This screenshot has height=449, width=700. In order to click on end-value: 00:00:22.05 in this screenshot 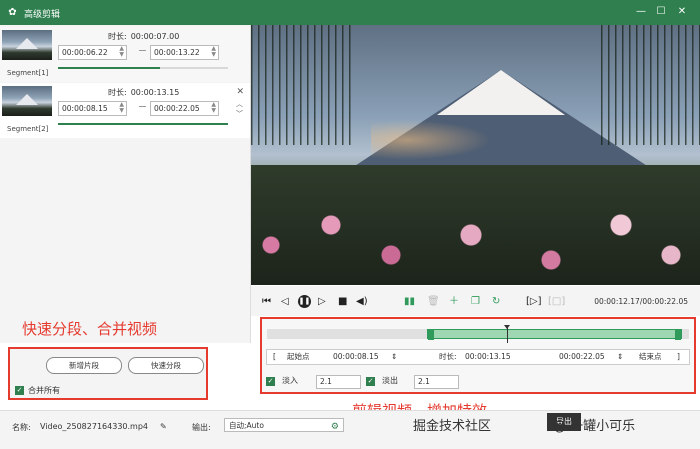, I will do `click(177, 108)`.